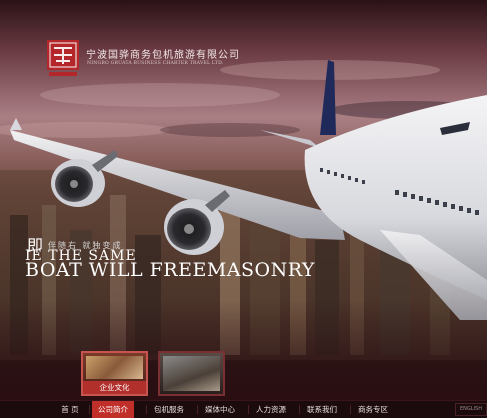  What do you see at coordinates (220, 409) in the screenshot?
I see `nav-item-media-center: 媒体中心` at bounding box center [220, 409].